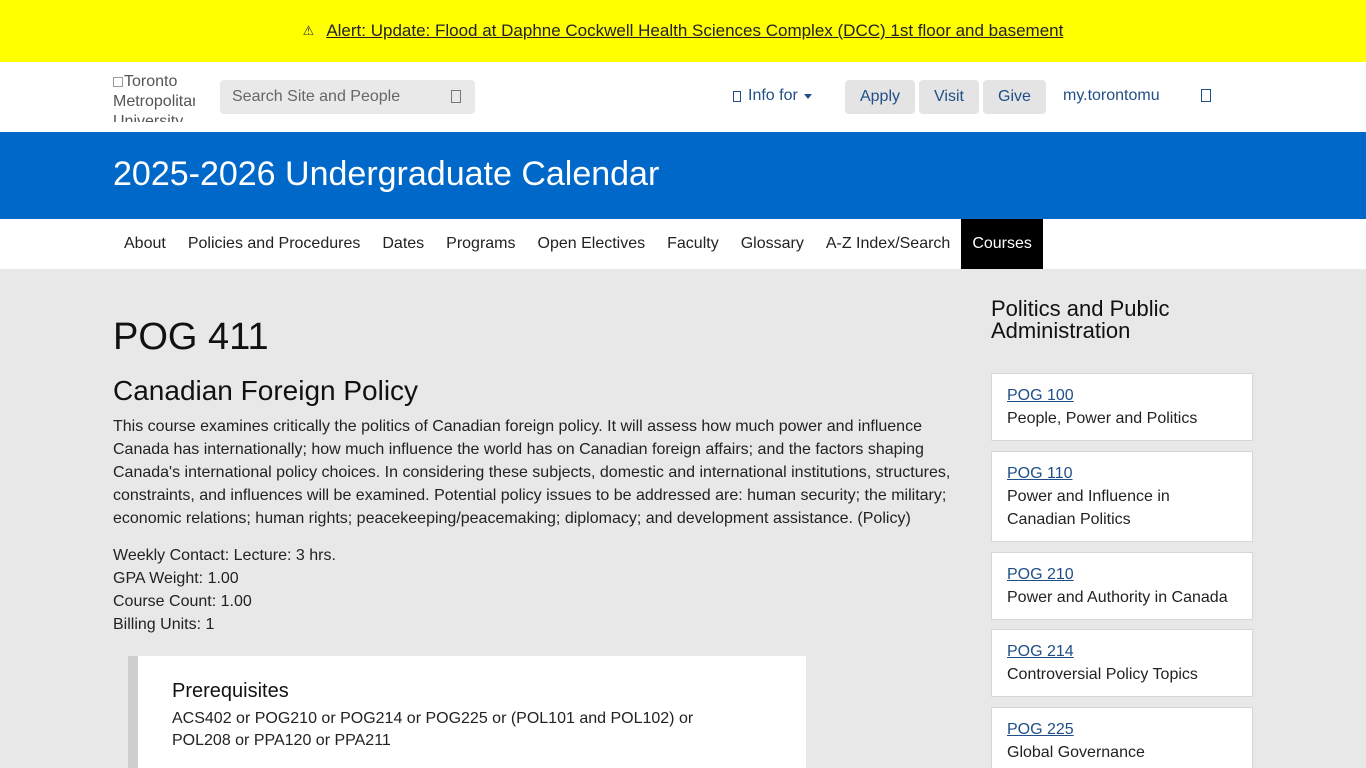  Describe the element at coordinates (693, 244) in the screenshot. I see `nav-item-faculty: Faculty` at that location.